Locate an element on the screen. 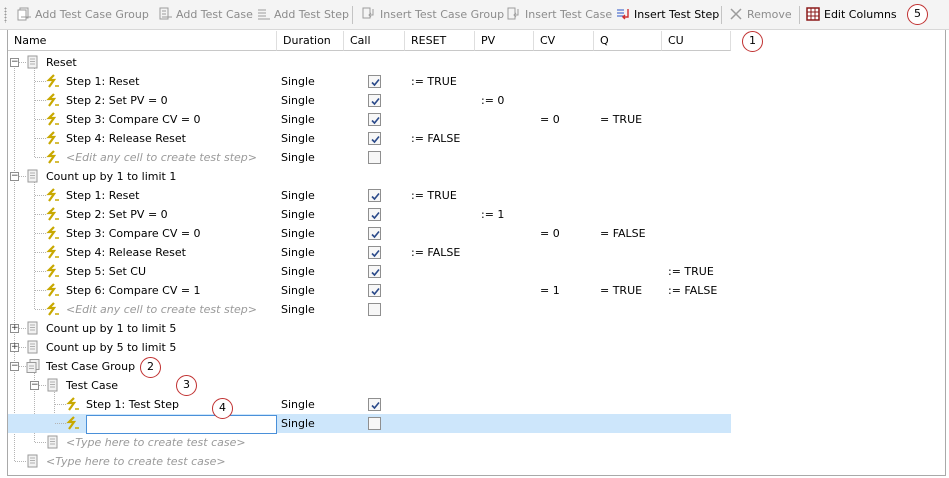 This screenshot has height=478, width=949. cu-cell: := TRUE is located at coordinates (691, 271).